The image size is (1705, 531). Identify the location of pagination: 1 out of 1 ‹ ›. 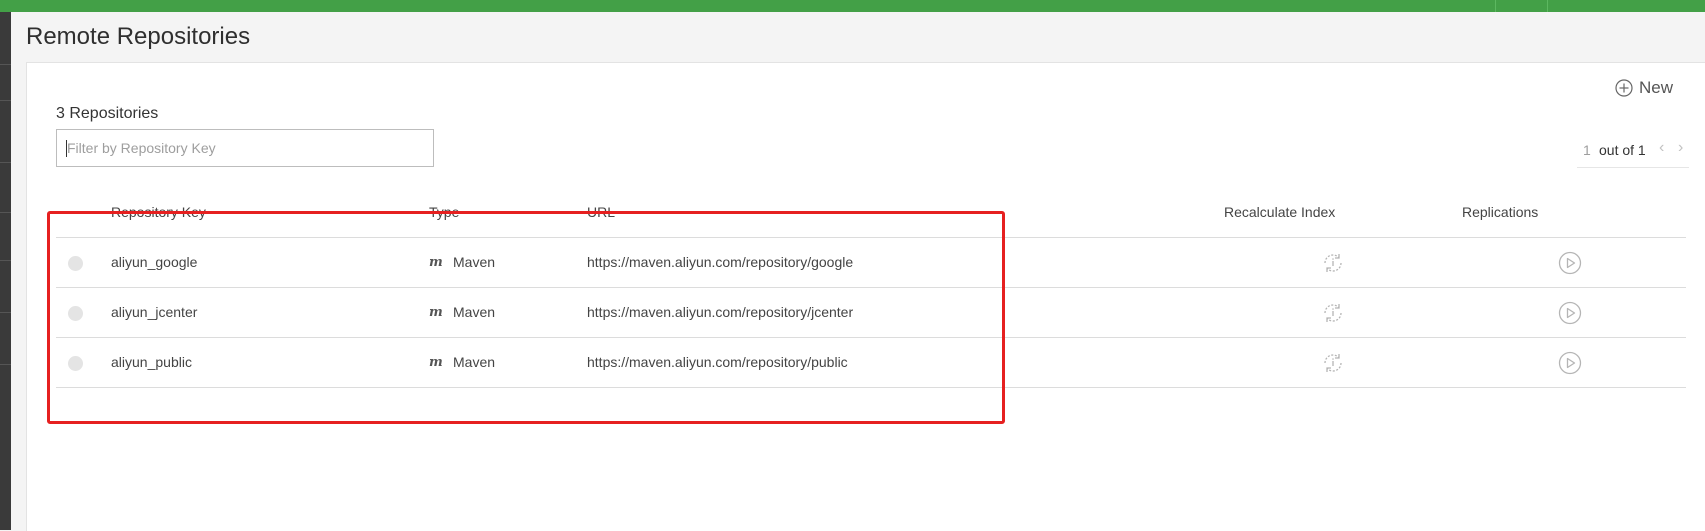
(1633, 153).